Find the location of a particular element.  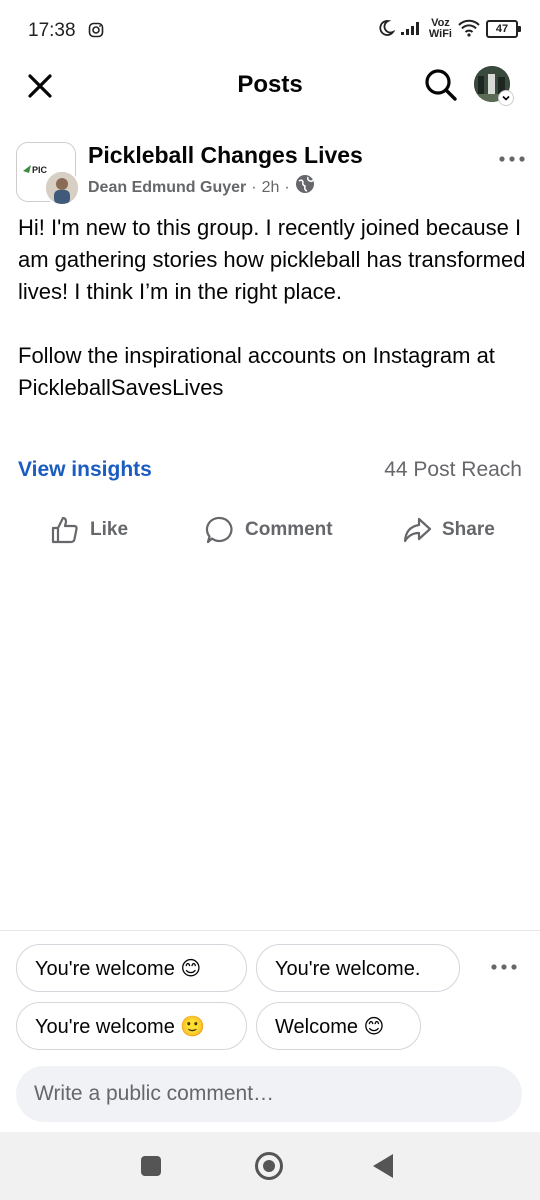

comment-input is located at coordinates (269, 1094).